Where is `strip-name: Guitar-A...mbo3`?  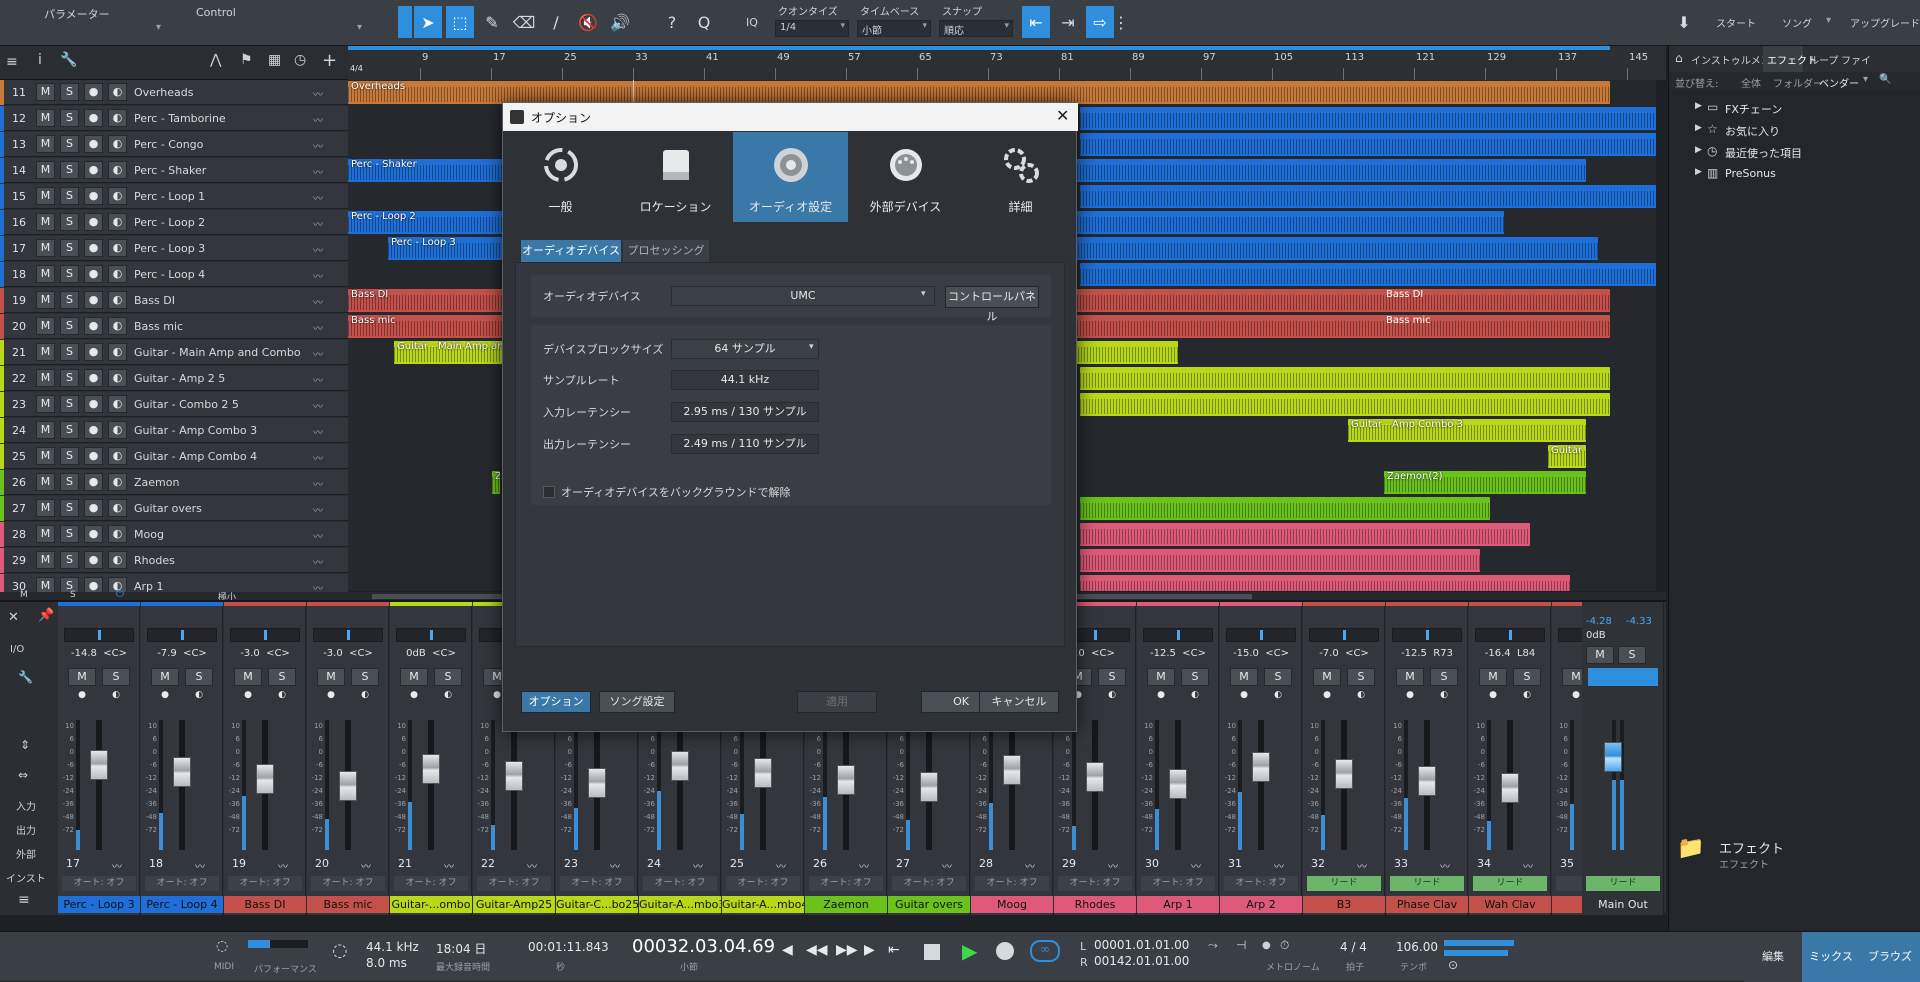
strip-name: Guitar-A...mbo3 is located at coordinates (680, 904).